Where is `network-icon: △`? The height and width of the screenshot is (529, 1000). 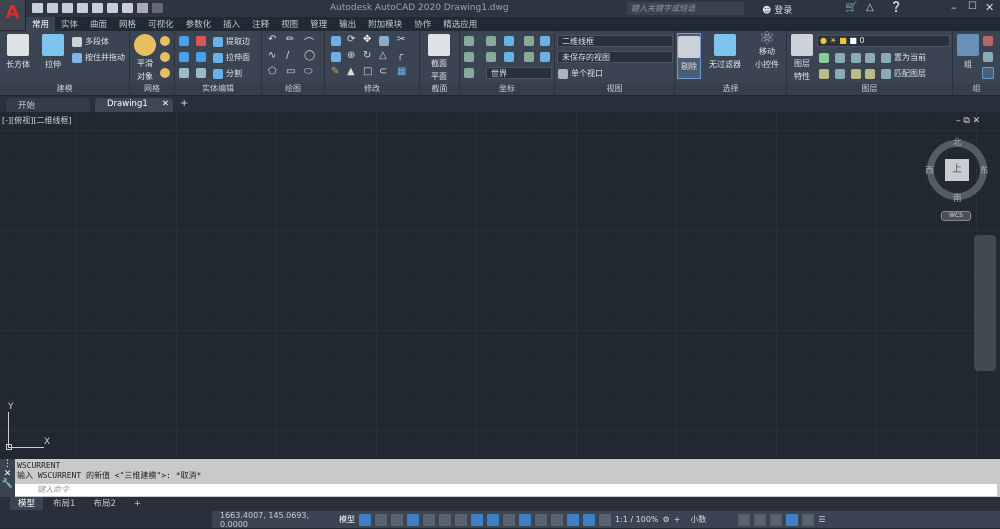
network-icon: △ is located at coordinates (870, 7).